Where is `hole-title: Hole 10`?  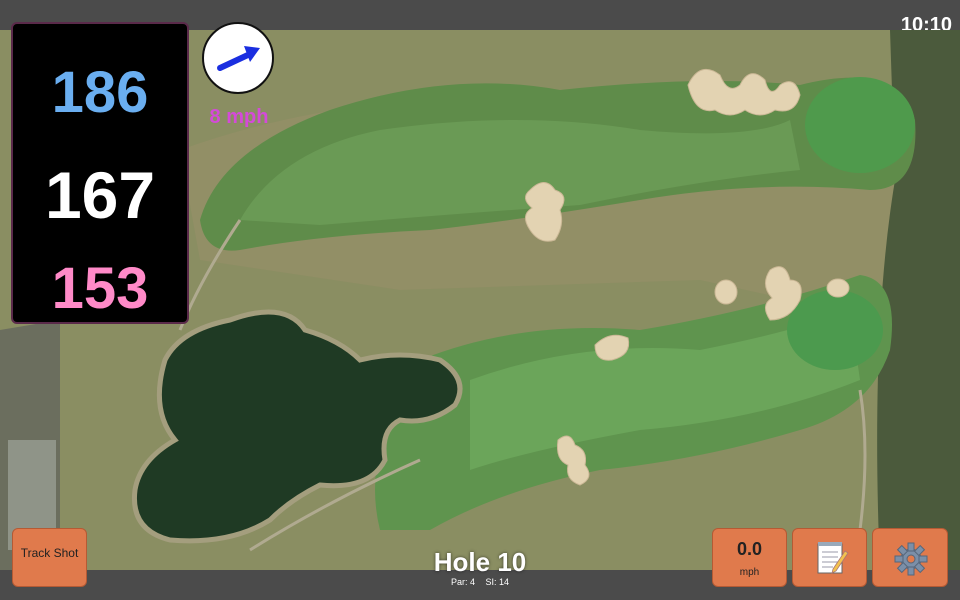 hole-title: Hole 10 is located at coordinates (480, 562).